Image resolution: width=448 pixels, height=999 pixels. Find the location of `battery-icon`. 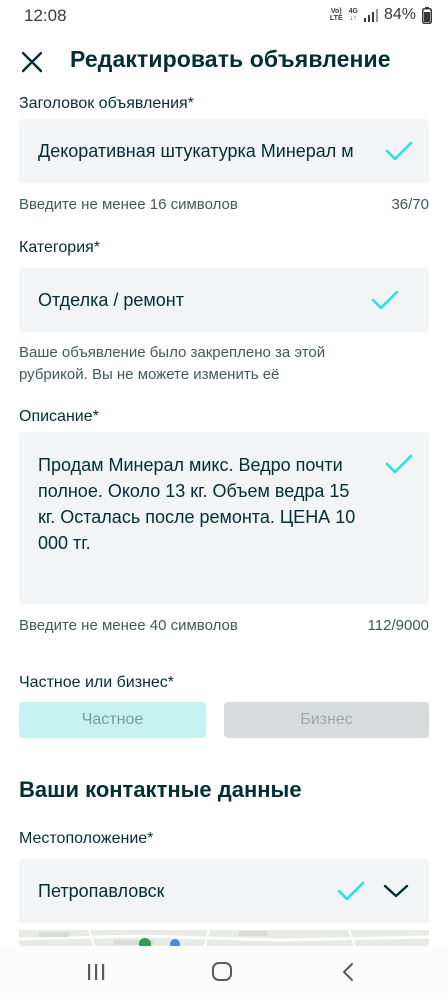

battery-icon is located at coordinates (427, 15).